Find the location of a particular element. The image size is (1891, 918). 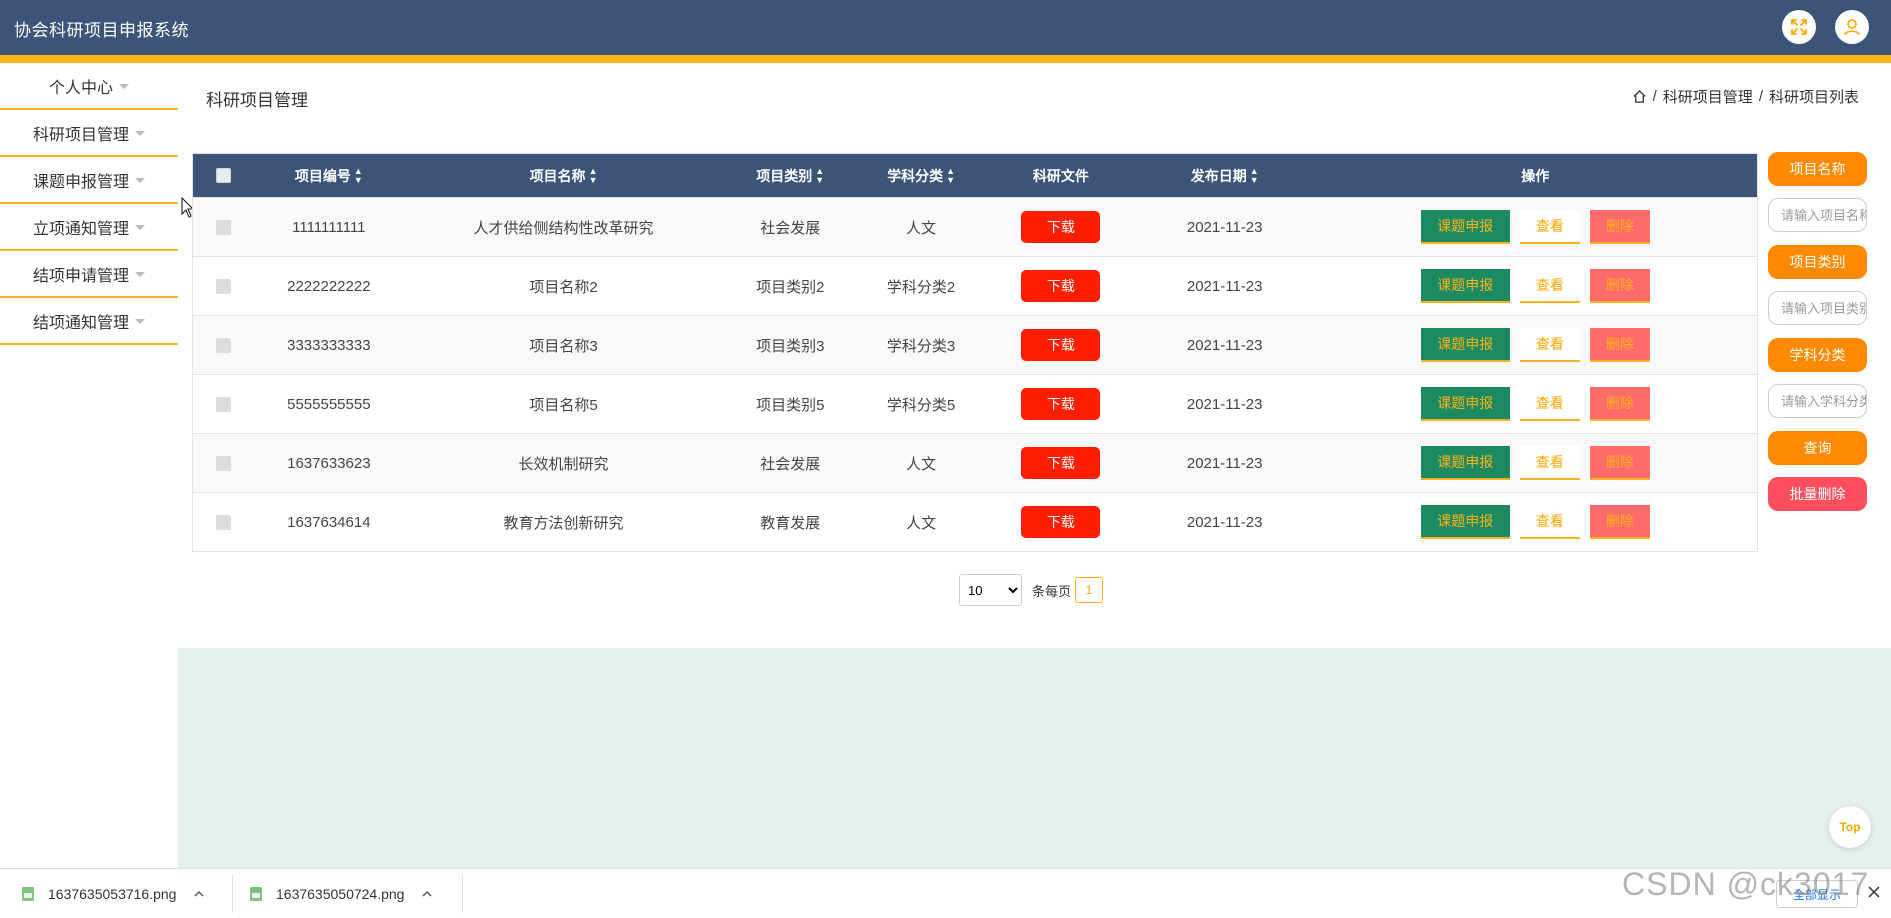

column-header-actions: 操作 is located at coordinates (1535, 175).